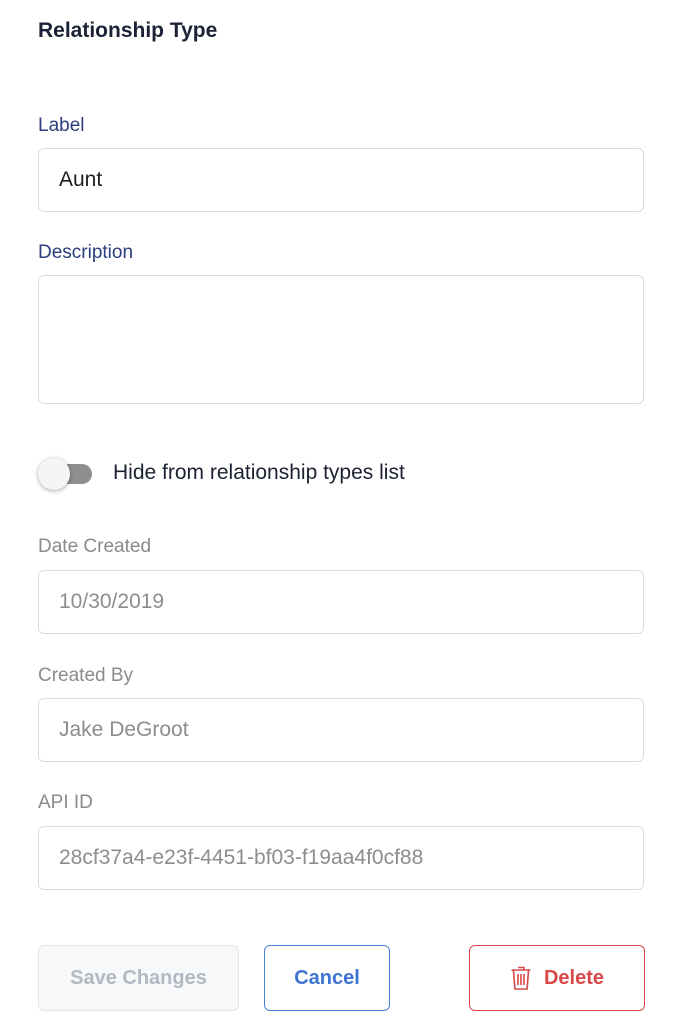  Describe the element at coordinates (86, 675) in the screenshot. I see `created-by-label: Created By` at that location.